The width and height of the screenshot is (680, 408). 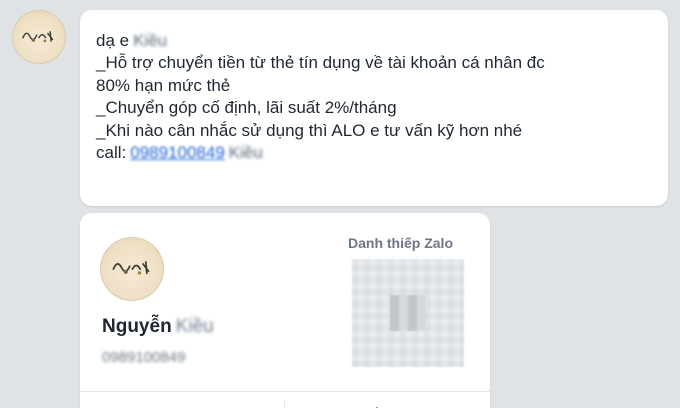 What do you see at coordinates (400, 243) in the screenshot?
I see `card-type-label: Danh thiếp Zalo` at bounding box center [400, 243].